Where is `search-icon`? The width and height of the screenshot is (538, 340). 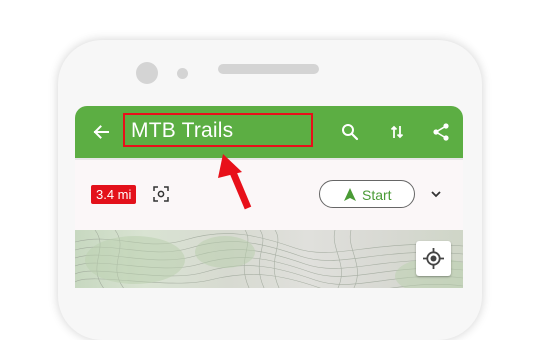
search-icon is located at coordinates (350, 132).